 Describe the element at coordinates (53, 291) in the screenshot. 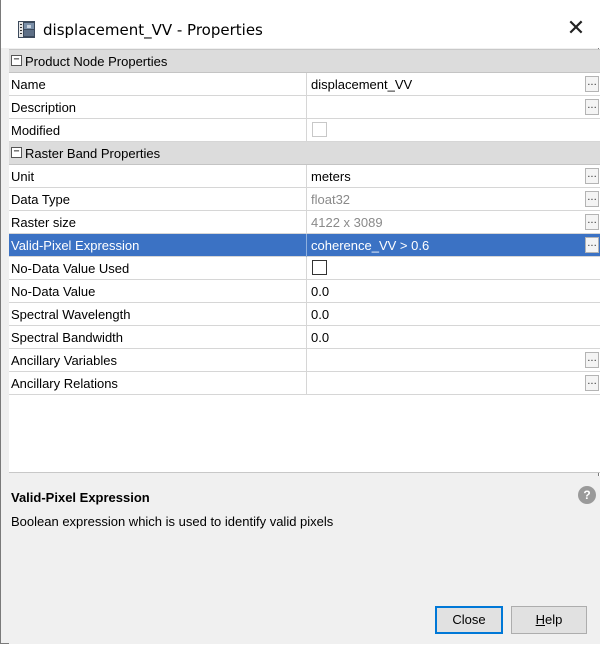

I see `property-key: No-Data Value` at that location.